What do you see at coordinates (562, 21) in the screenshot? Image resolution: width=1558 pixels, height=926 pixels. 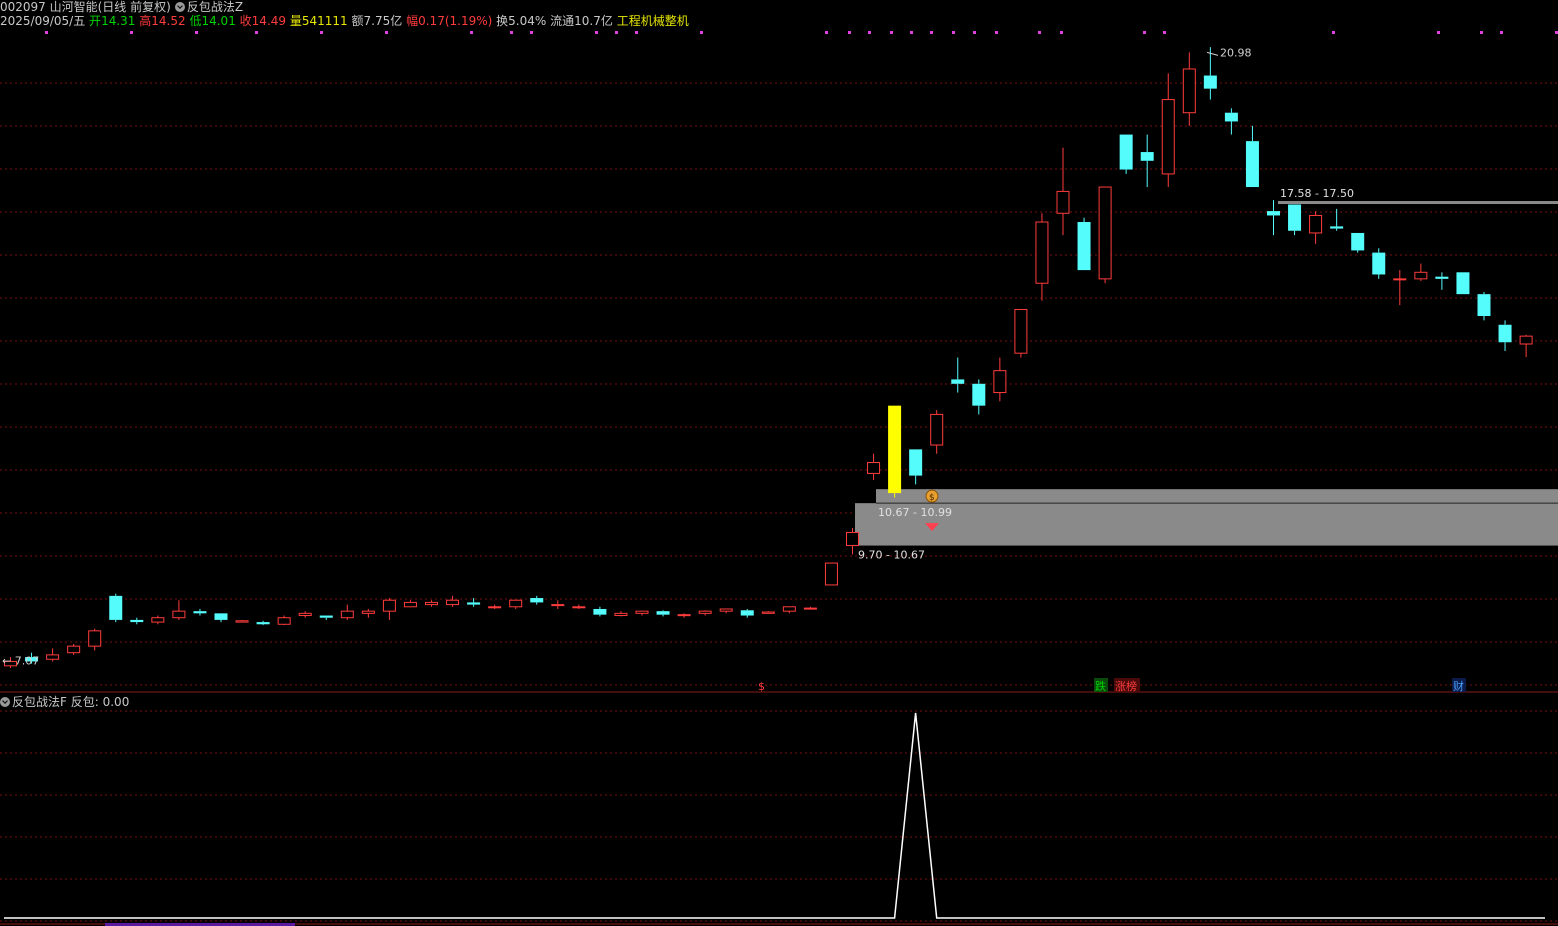 I see `float-label: 流通` at bounding box center [562, 21].